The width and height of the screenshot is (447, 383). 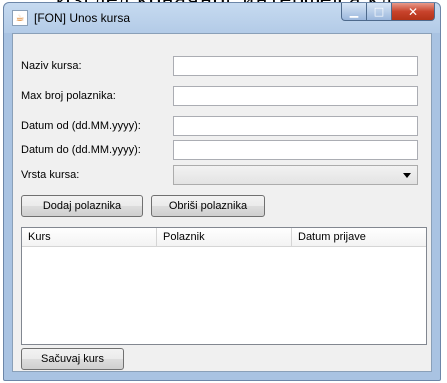 I want to click on obrisi-polaznika-button: Obriši polaznika, so click(x=208, y=206).